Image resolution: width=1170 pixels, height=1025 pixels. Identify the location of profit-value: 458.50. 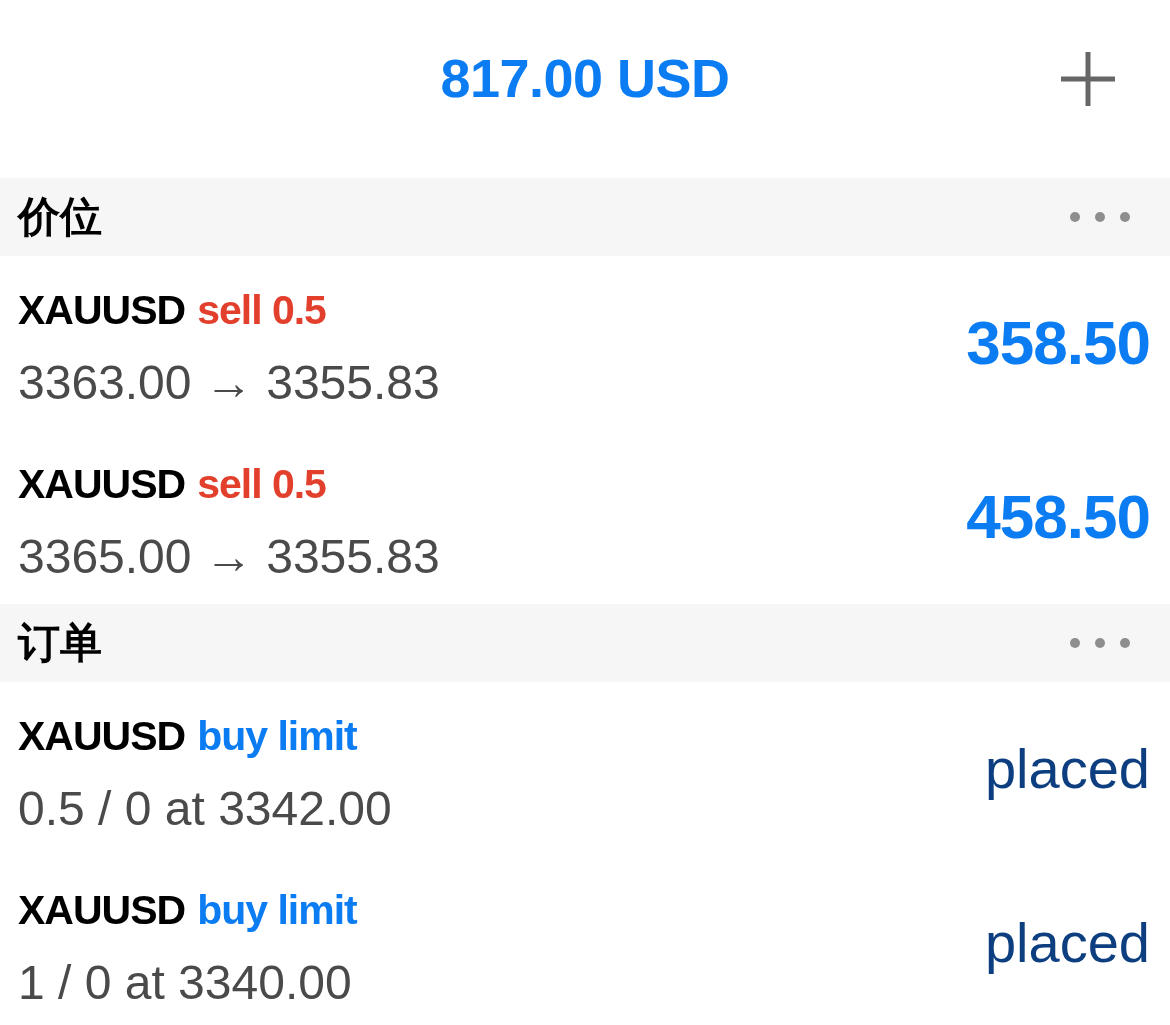
(1058, 517).